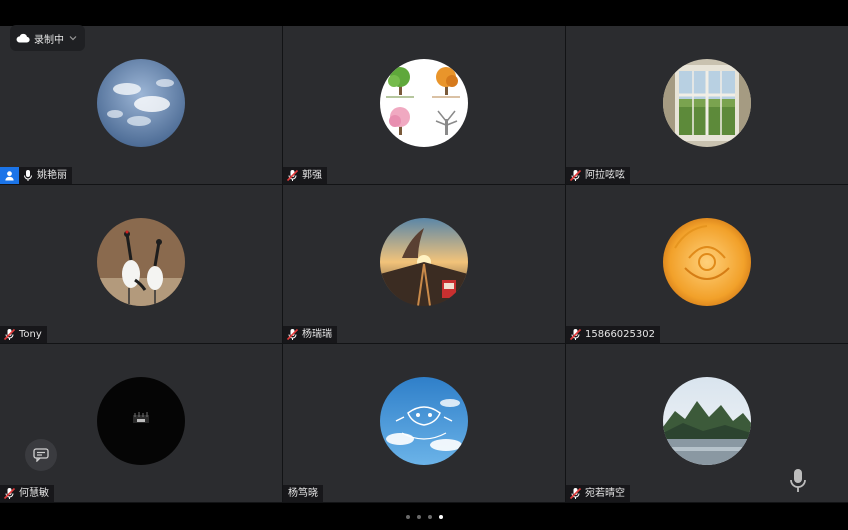 This screenshot has height=530, width=848. I want to click on recording-label: 录制中, so click(49, 40).